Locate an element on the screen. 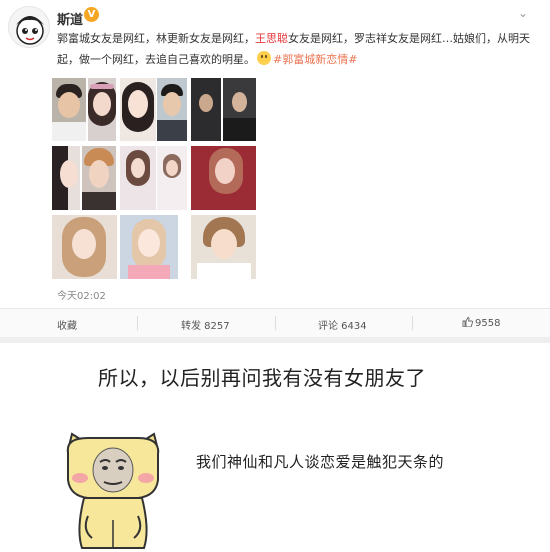 The height and width of the screenshot is (552, 550). separator-band is located at coordinates (275, 340).